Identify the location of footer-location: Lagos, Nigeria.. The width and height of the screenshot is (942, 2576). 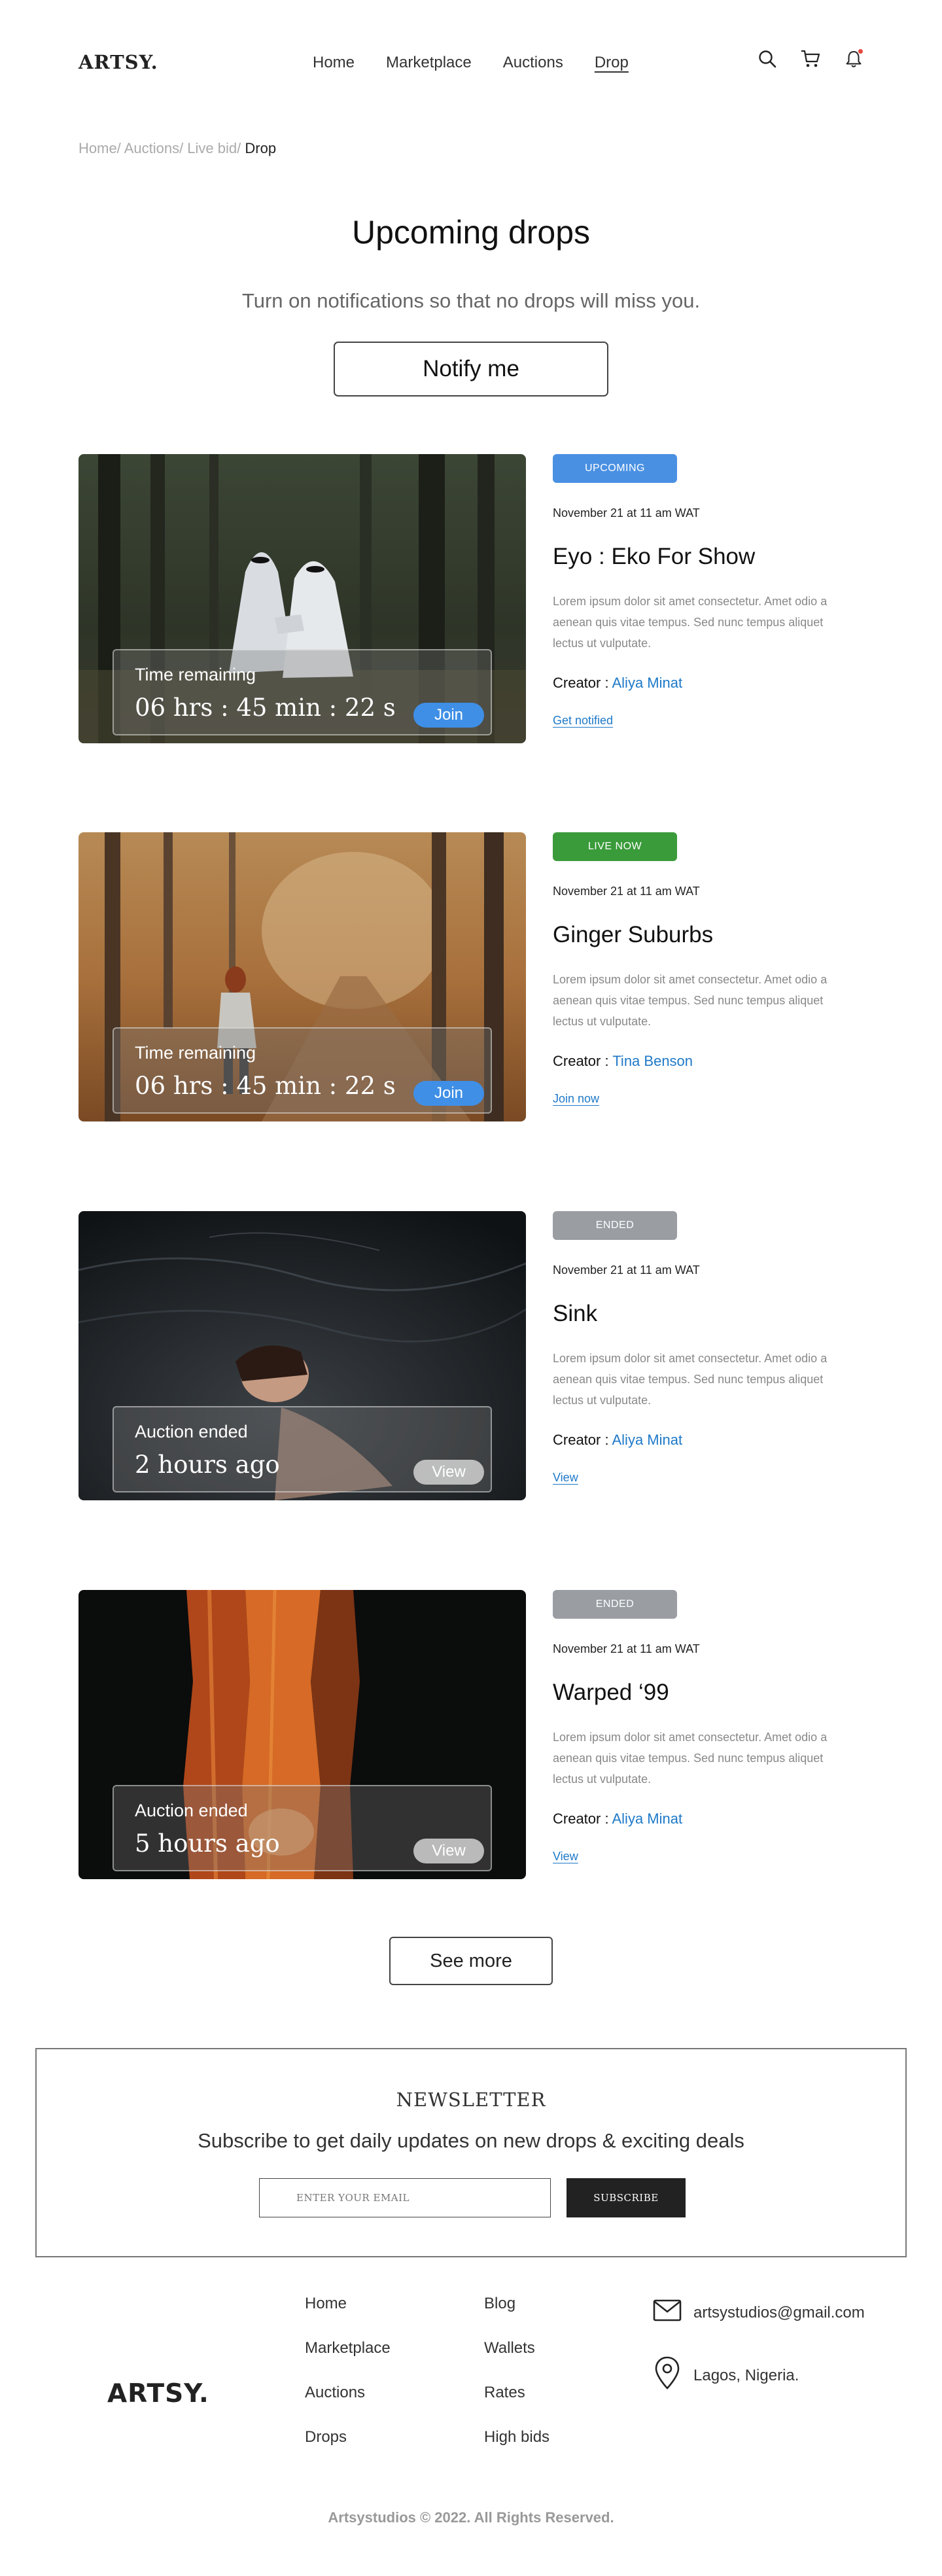
(726, 2375).